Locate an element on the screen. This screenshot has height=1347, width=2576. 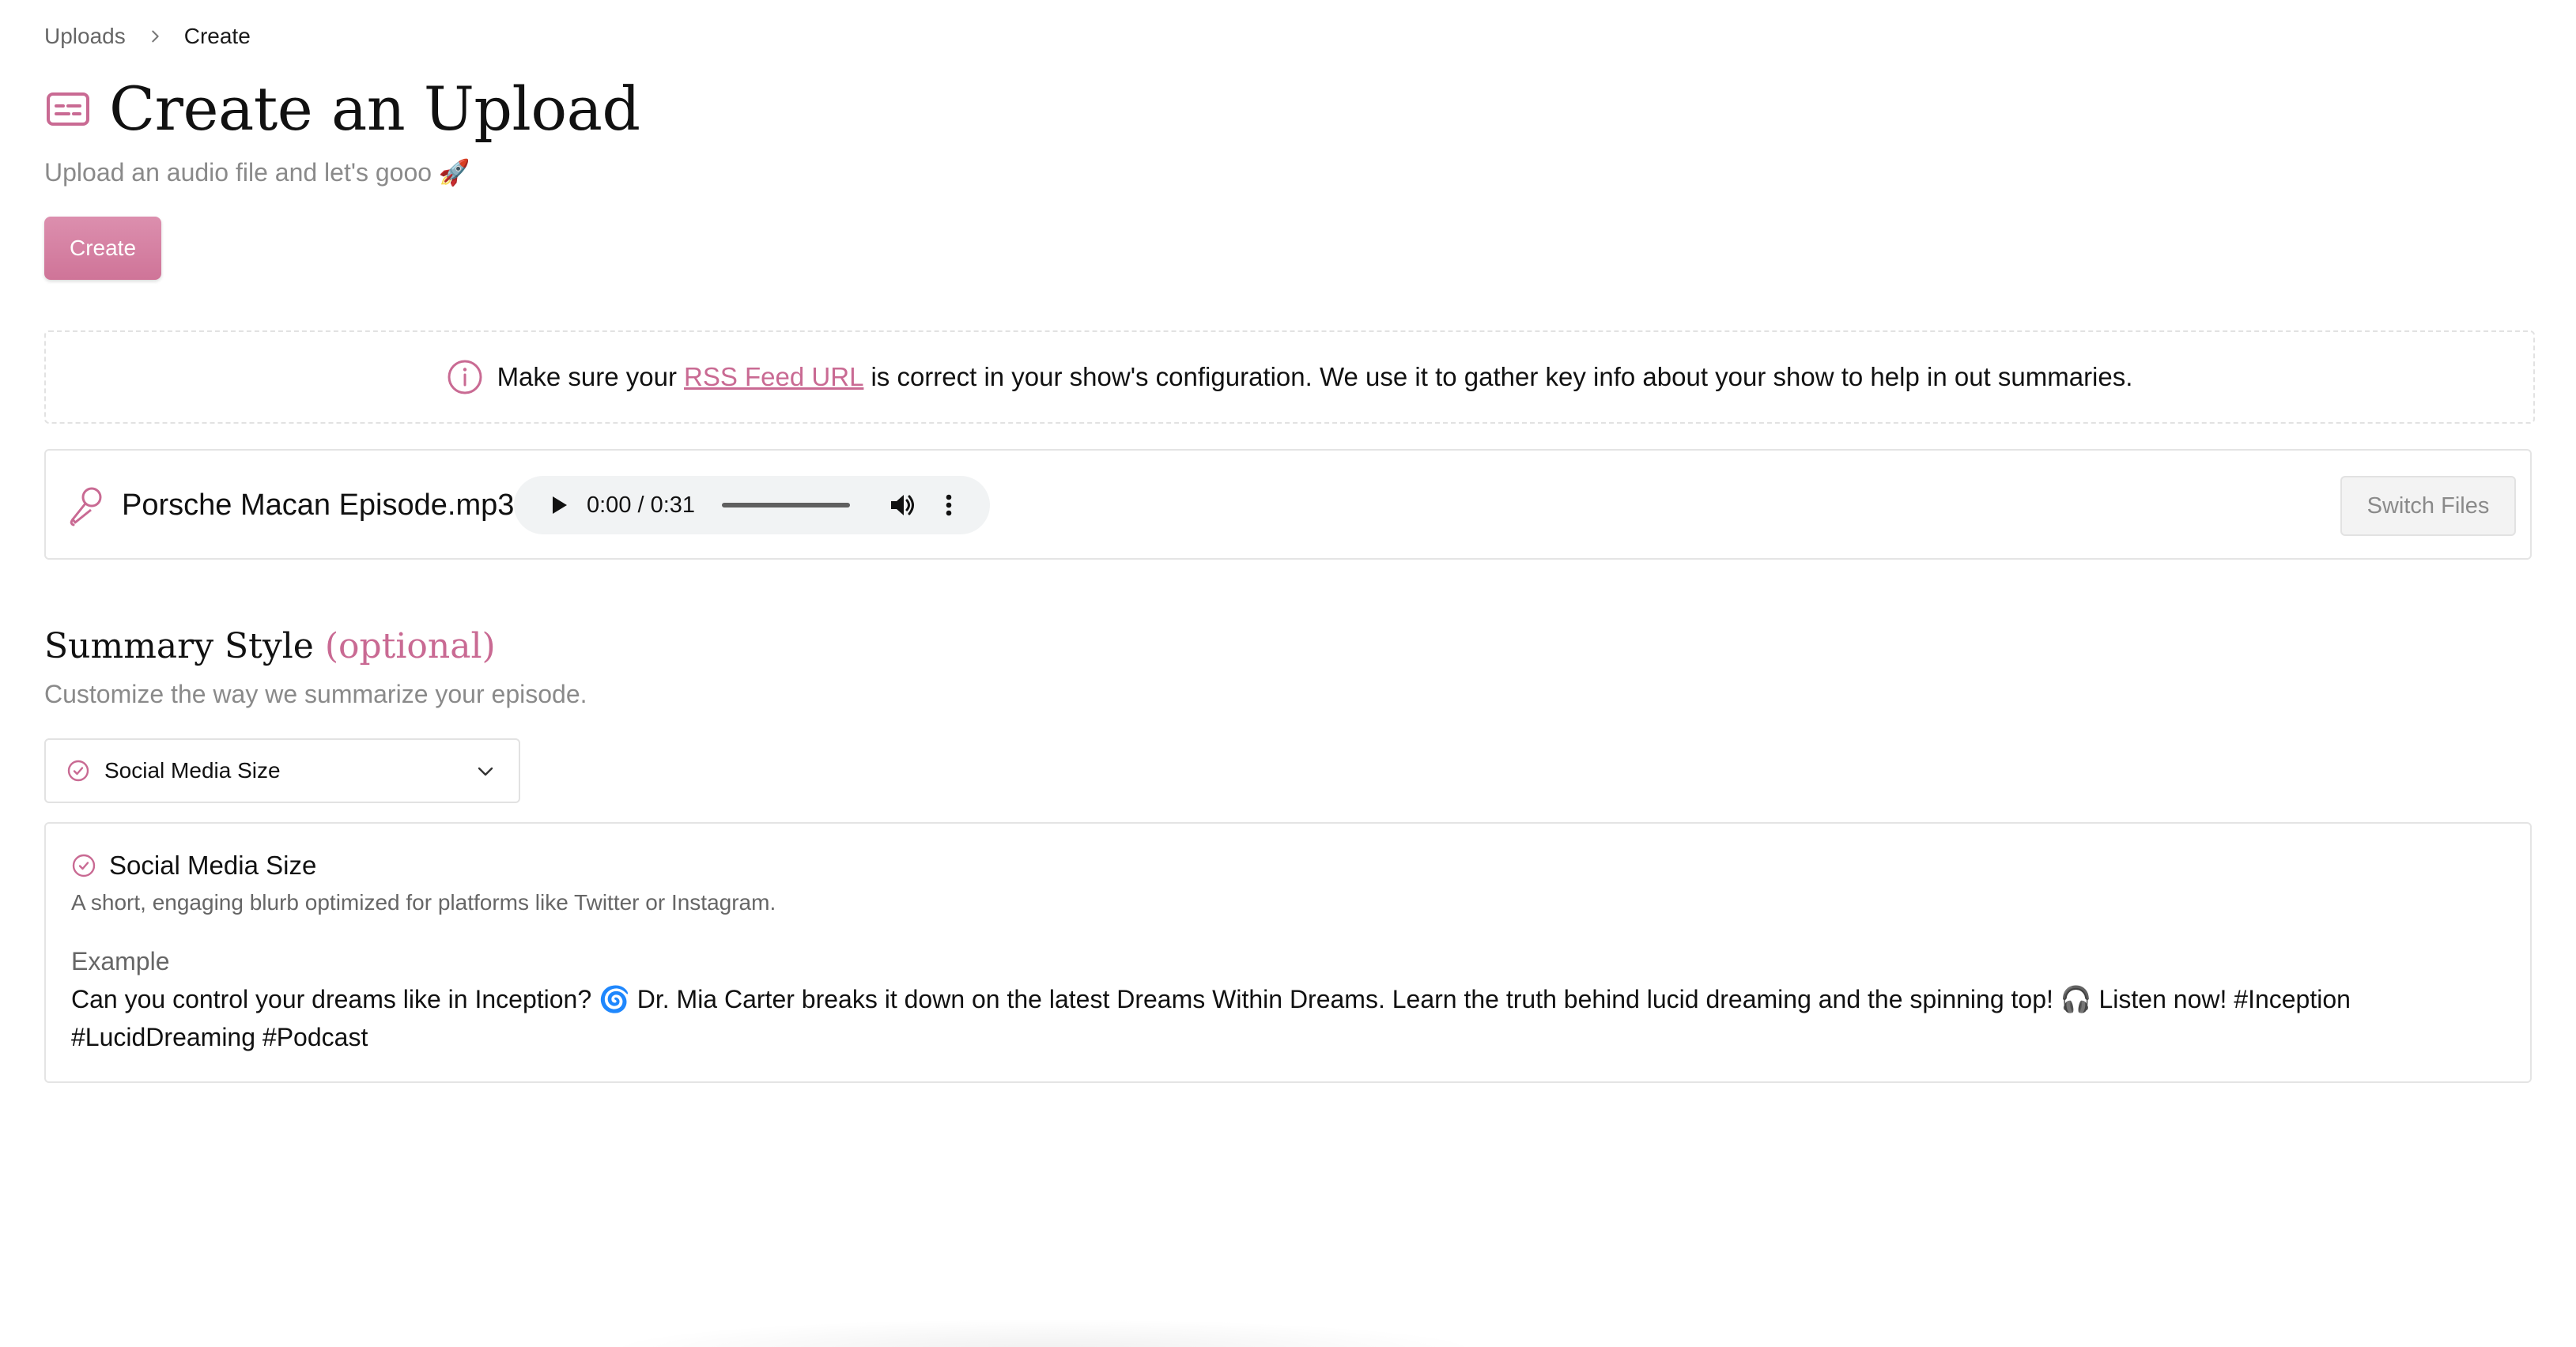
title-row: Create an Upload is located at coordinates (342, 109).